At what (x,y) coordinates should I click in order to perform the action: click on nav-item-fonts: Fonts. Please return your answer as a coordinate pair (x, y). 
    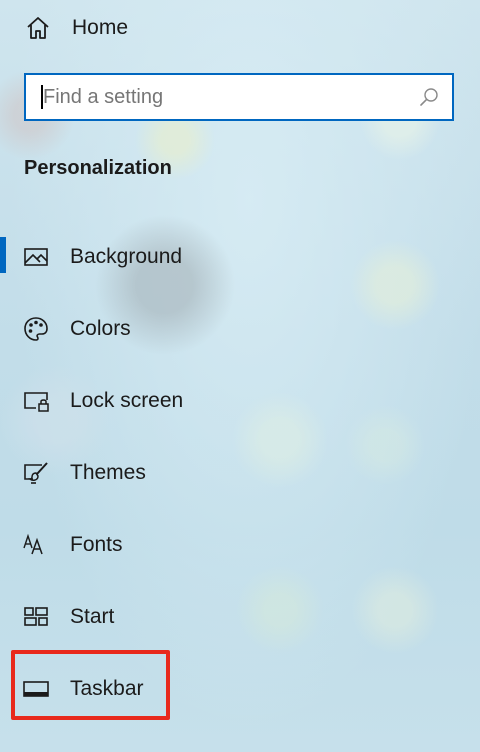
    Looking at the image, I should click on (240, 545).